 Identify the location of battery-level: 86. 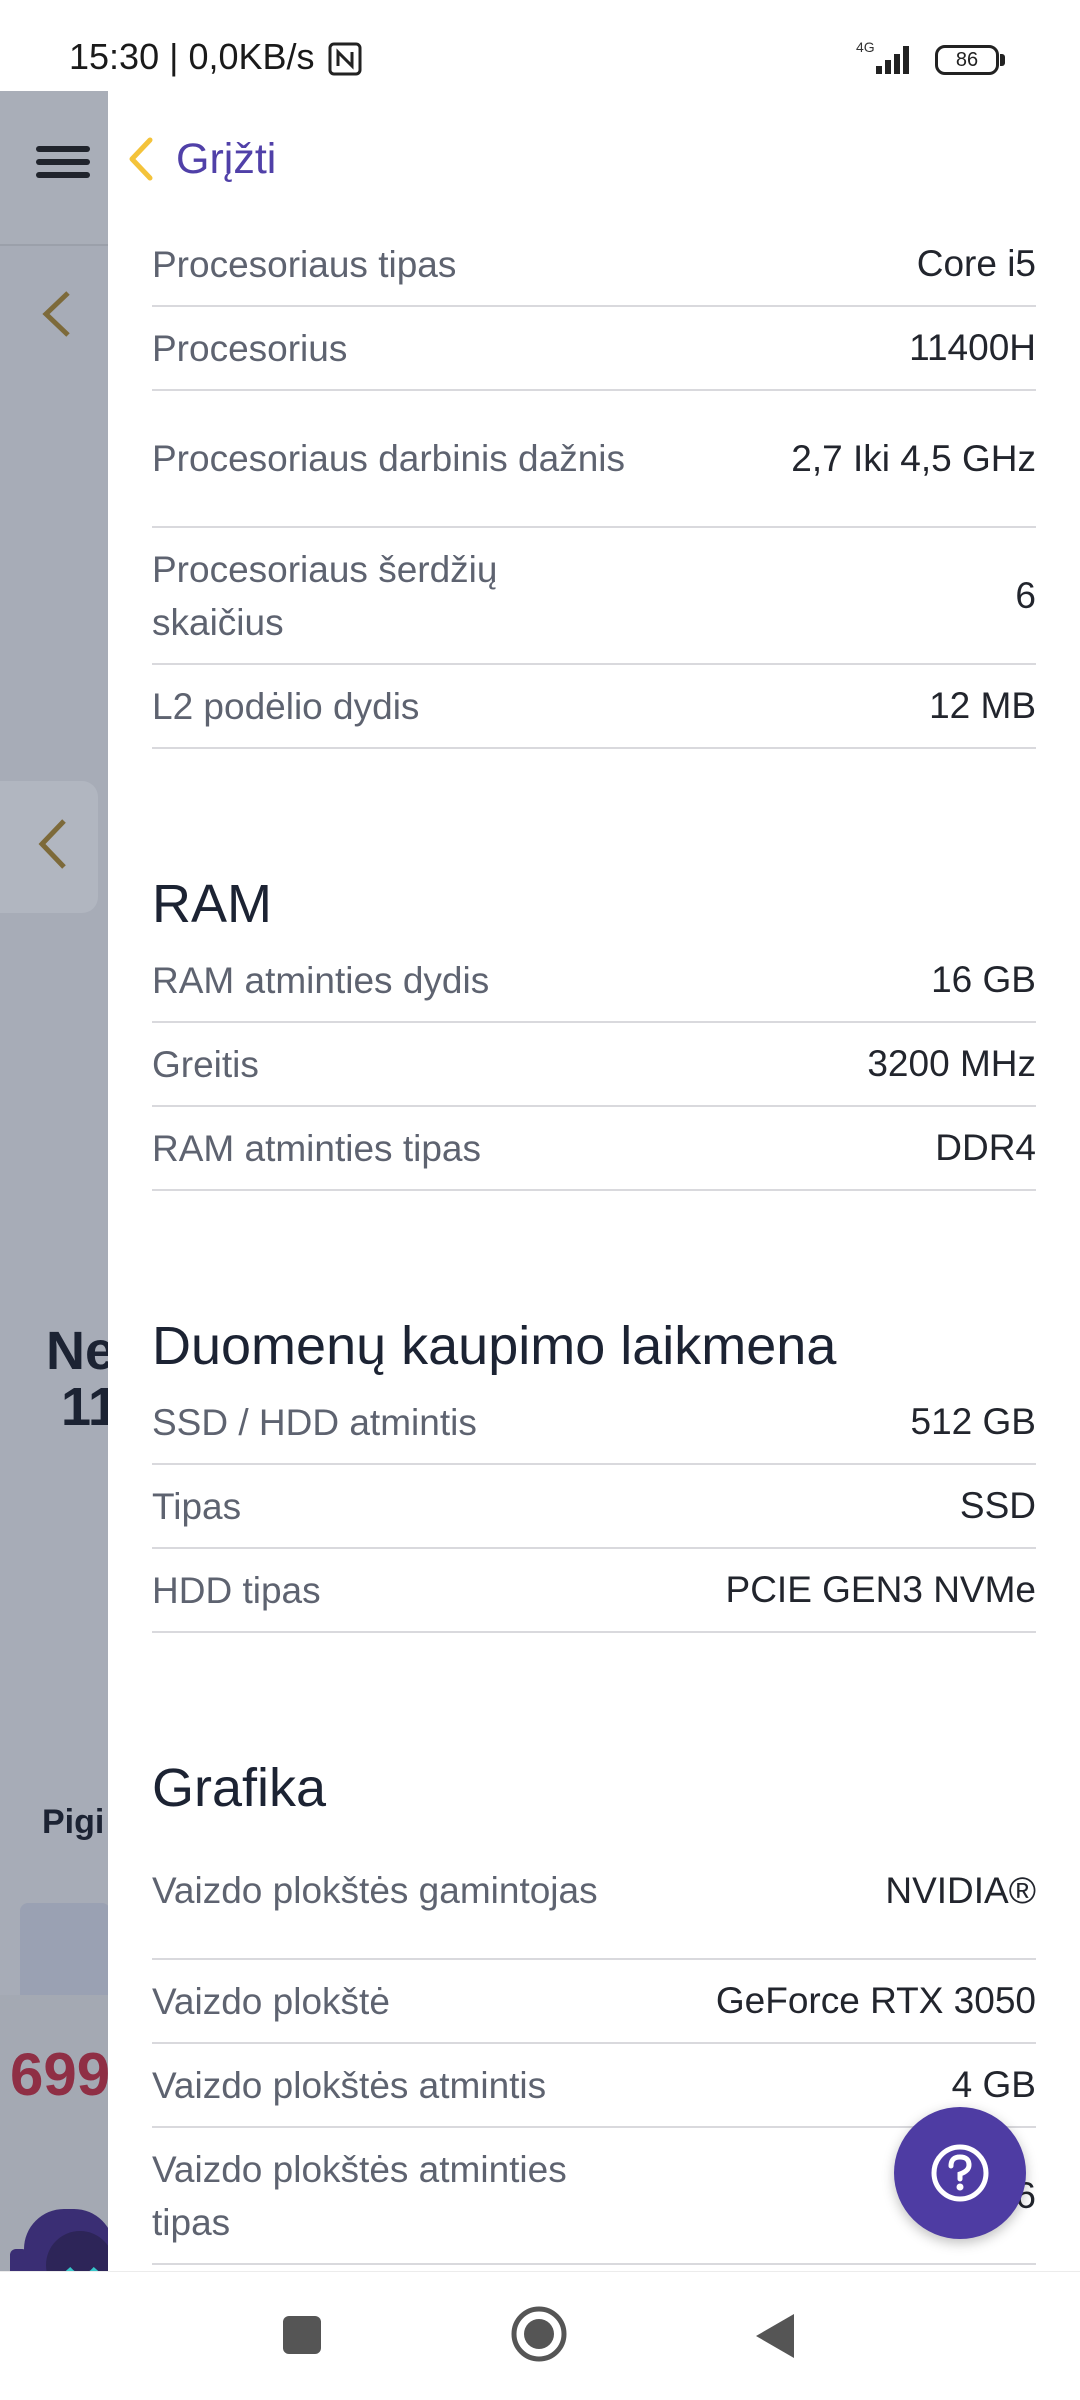
(967, 60).